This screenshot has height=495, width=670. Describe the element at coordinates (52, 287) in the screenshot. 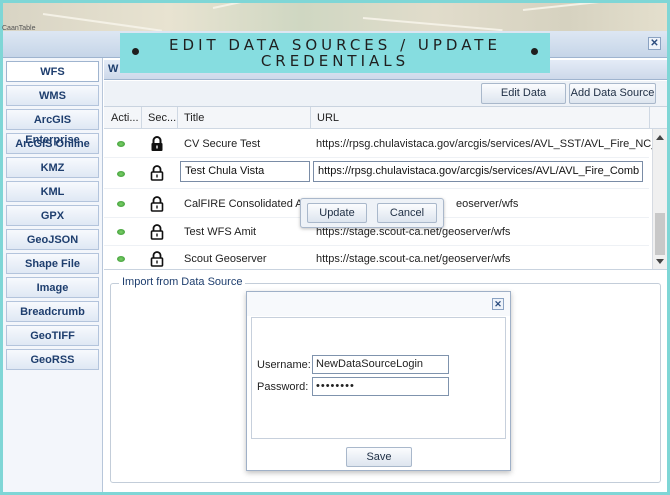

I see `nav-item-image: Image` at that location.